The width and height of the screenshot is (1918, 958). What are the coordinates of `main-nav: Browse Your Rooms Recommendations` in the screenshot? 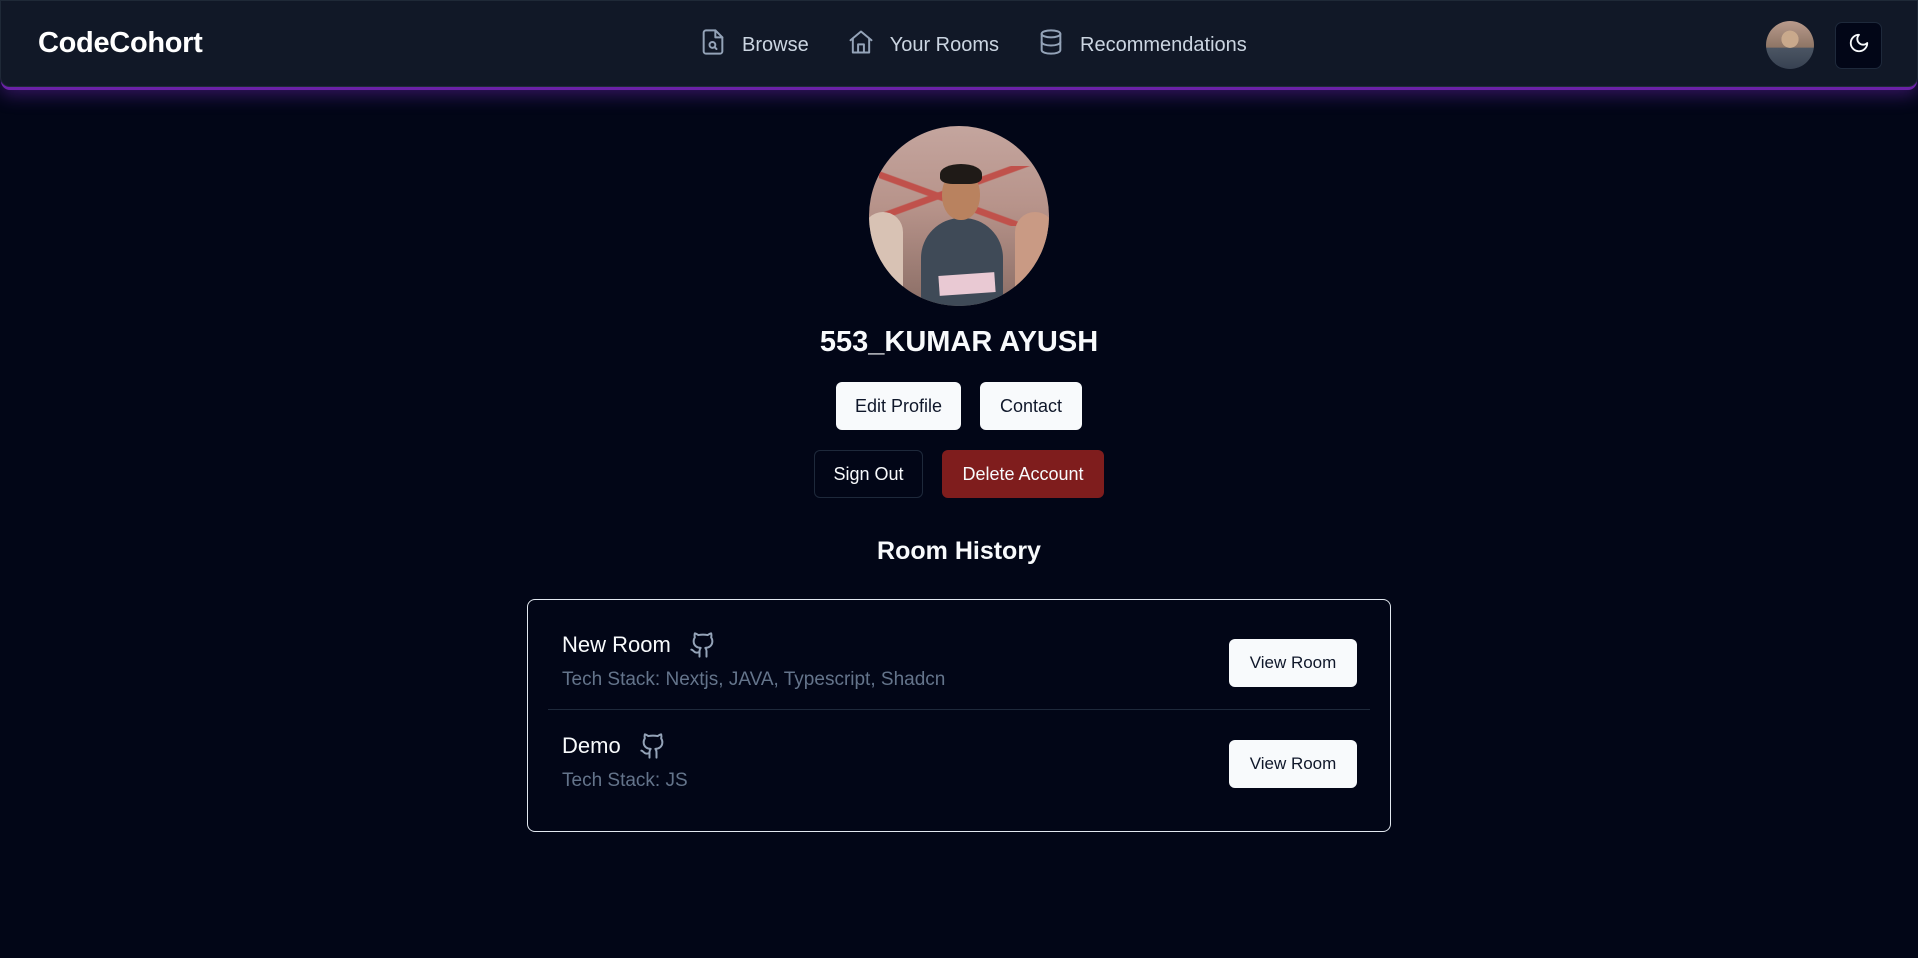 It's located at (973, 45).